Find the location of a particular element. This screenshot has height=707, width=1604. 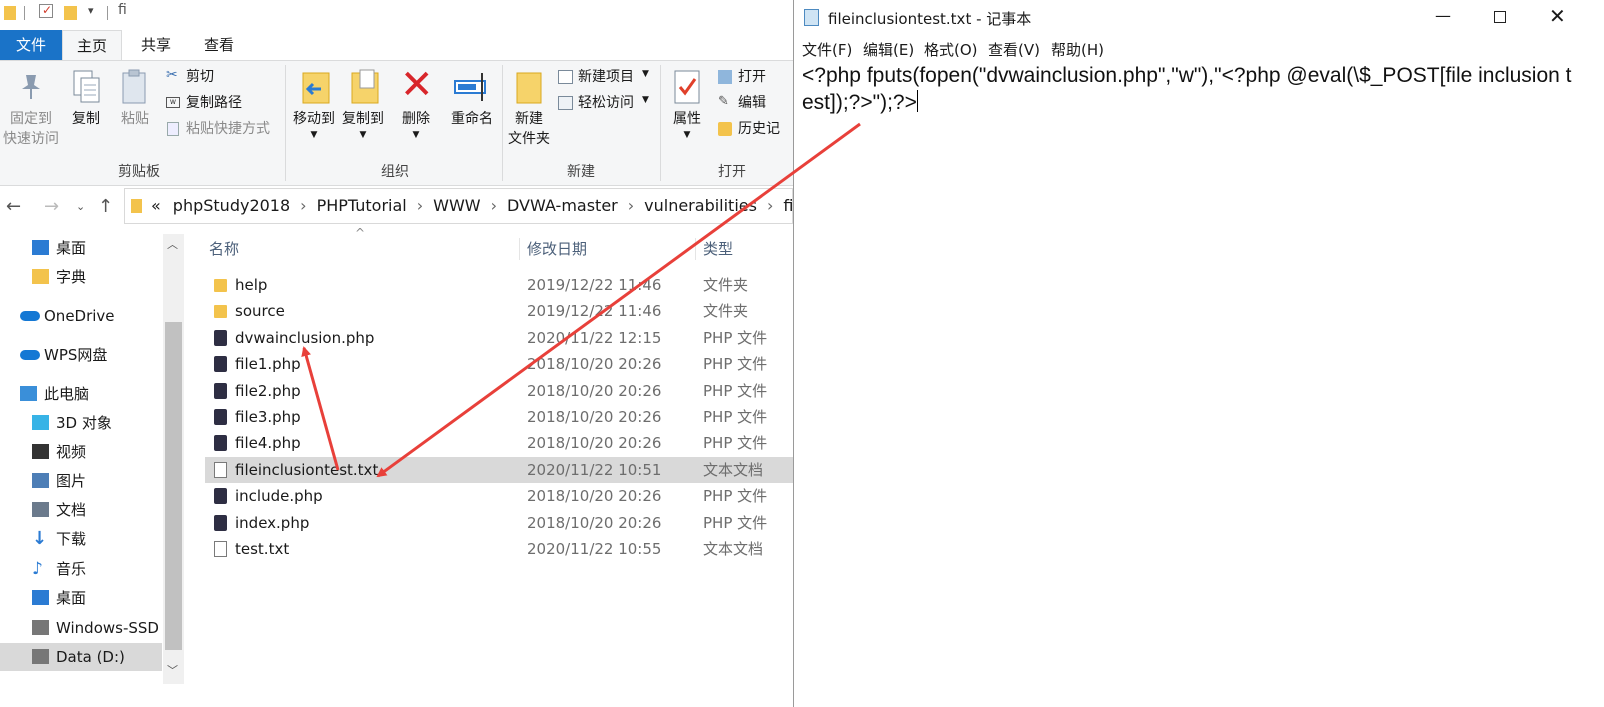

new-folder-icon is located at coordinates (70, 13).